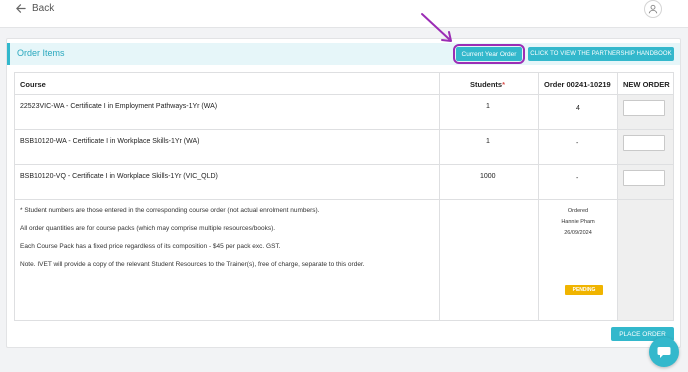 The image size is (688, 372). I want to click on chat-button, so click(664, 352).